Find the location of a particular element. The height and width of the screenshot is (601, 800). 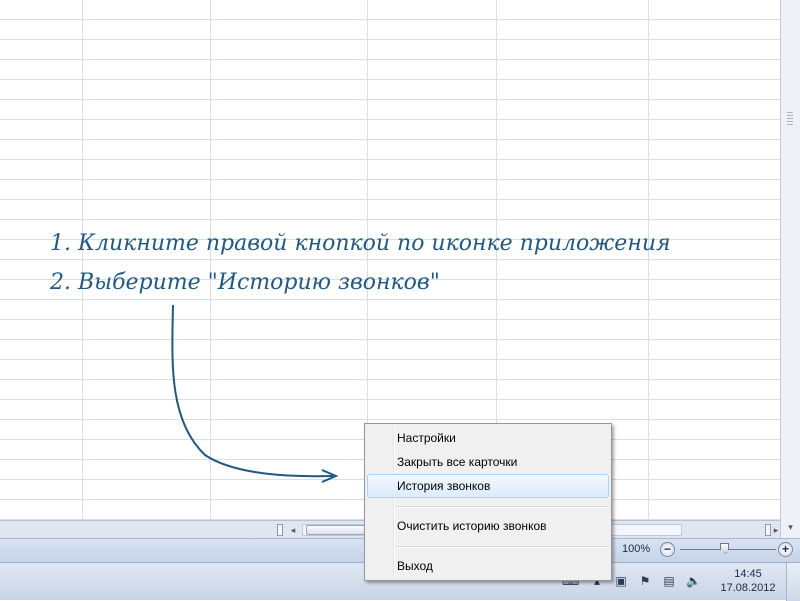

flag-icon: ⚑ is located at coordinates (645, 581).